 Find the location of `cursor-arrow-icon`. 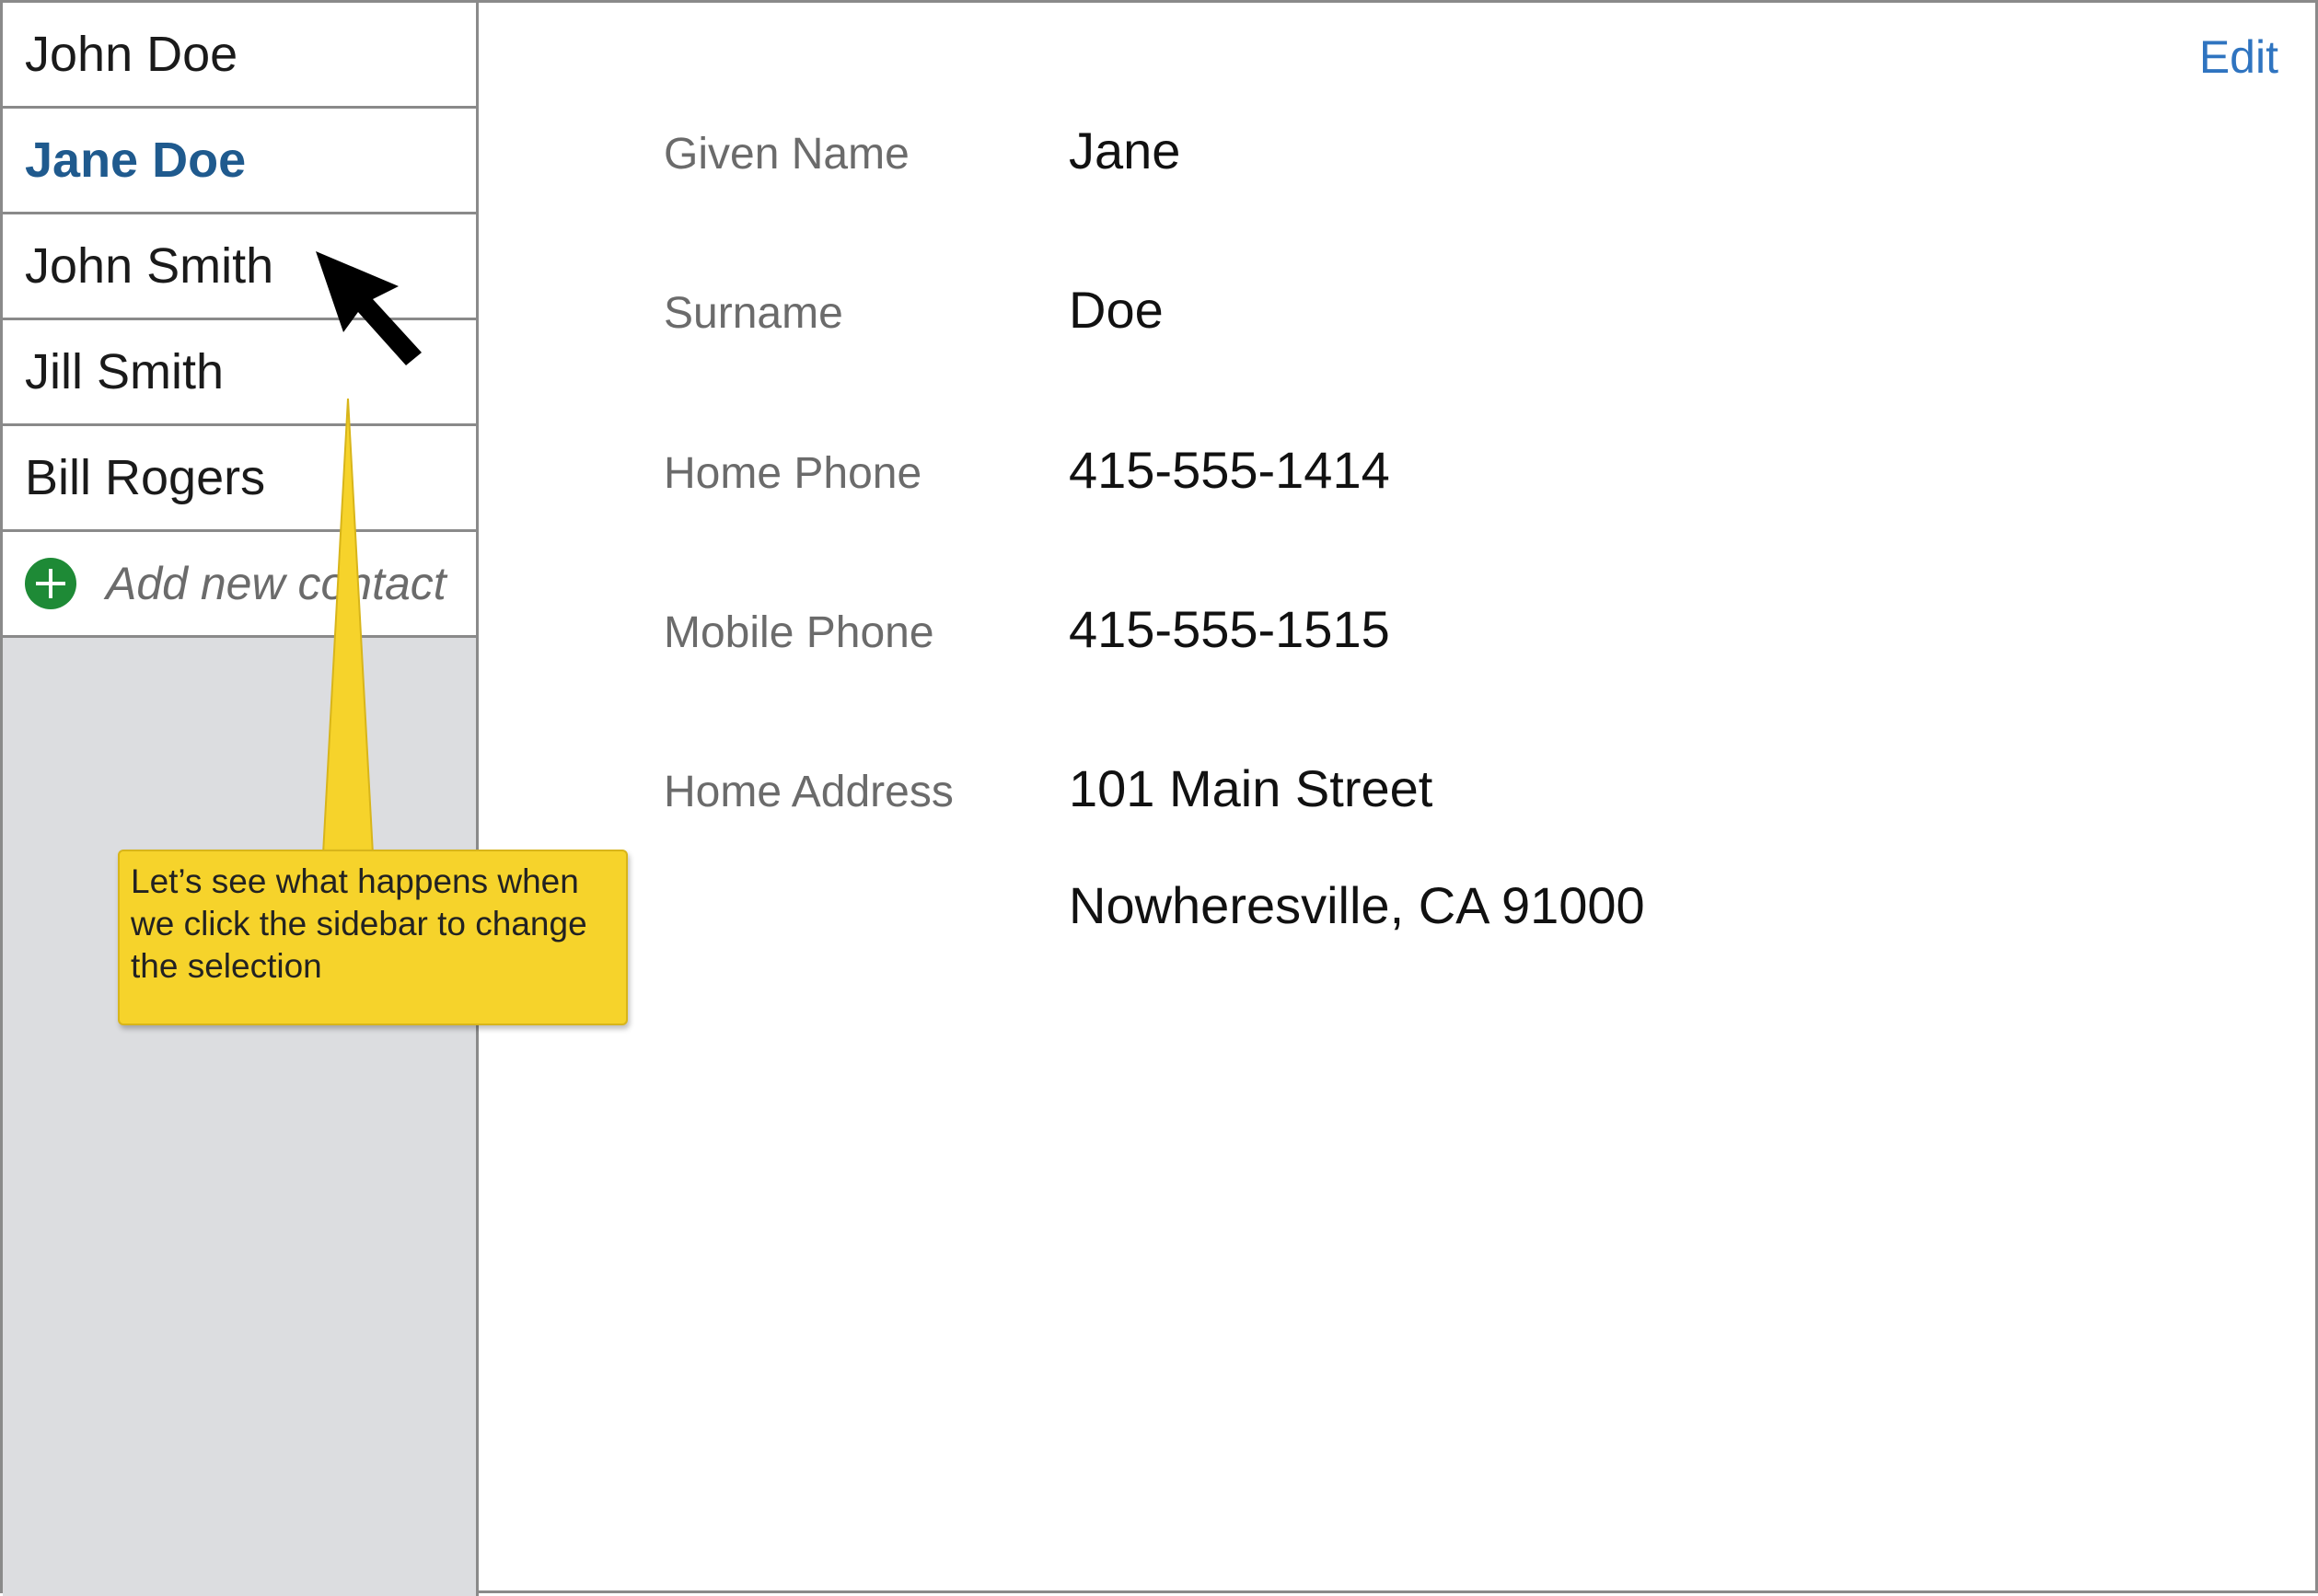

cursor-arrow-icon is located at coordinates (369, 308).